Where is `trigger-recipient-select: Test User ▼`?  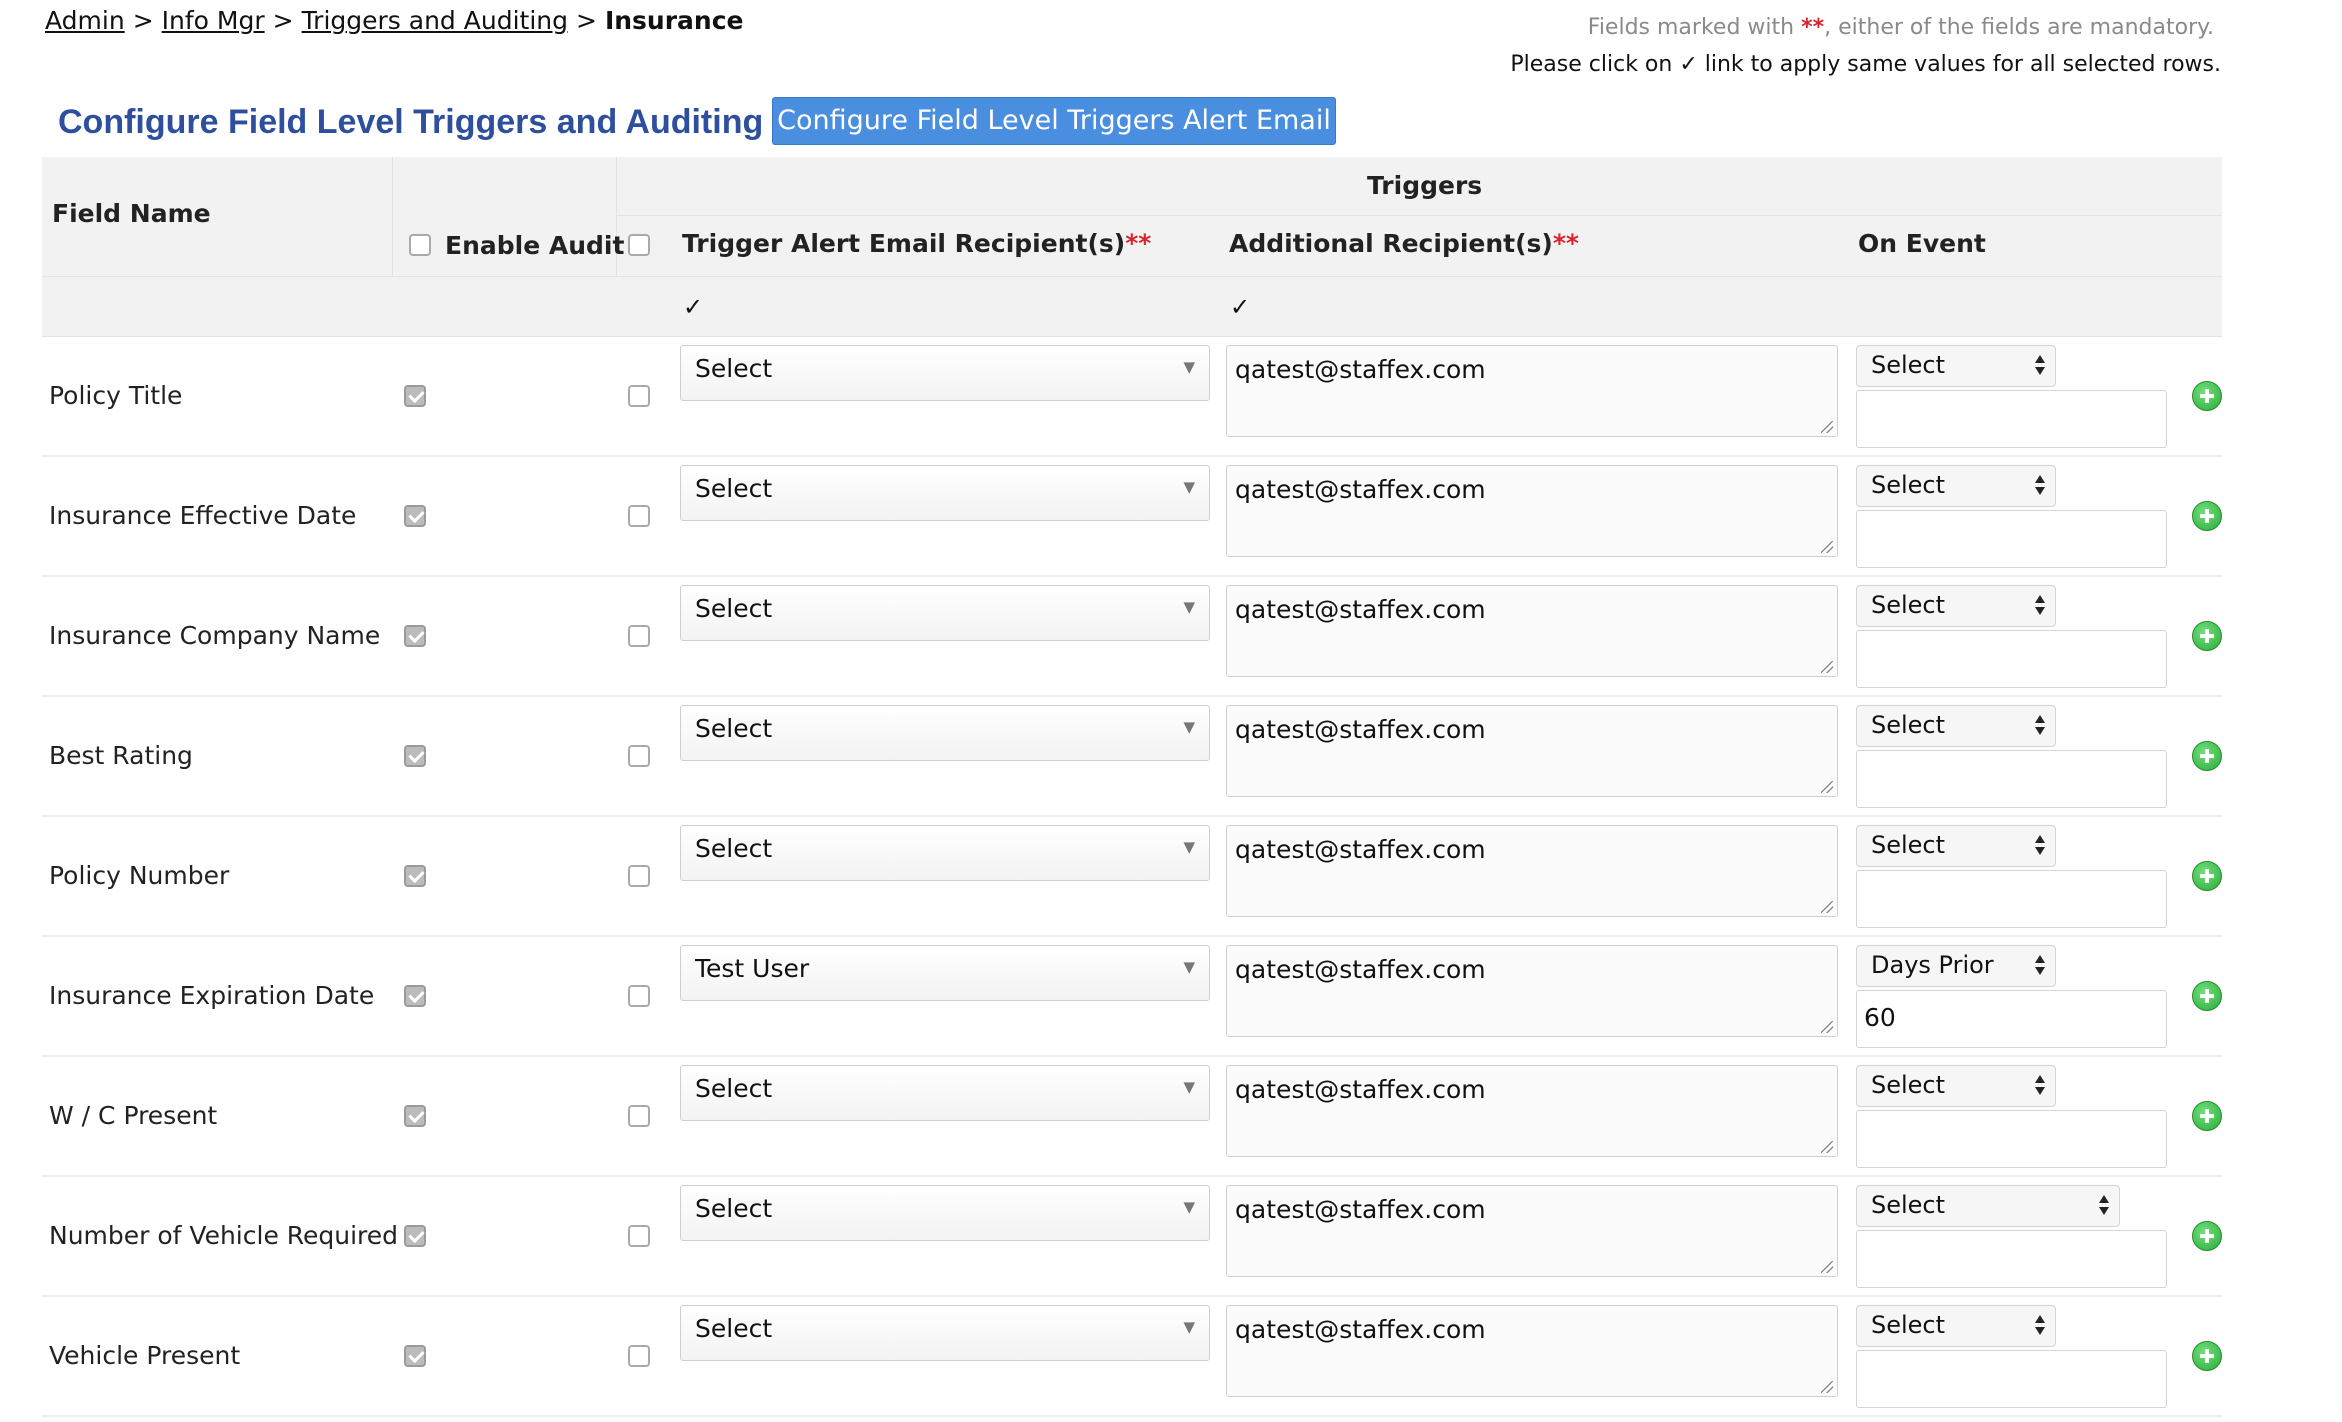
trigger-recipient-select: Test User ▼ is located at coordinates (945, 973).